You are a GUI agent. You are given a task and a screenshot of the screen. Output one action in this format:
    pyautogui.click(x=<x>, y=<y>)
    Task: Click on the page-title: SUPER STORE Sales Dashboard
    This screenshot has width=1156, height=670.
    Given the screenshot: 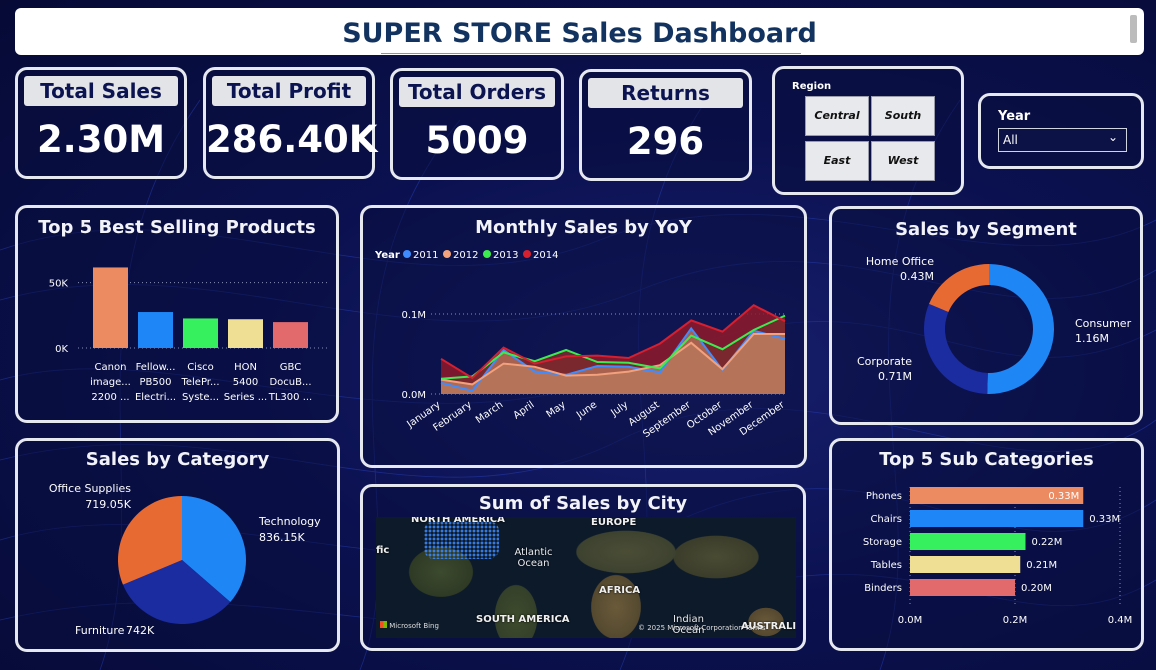 What is the action you would take?
    pyautogui.click(x=579, y=33)
    